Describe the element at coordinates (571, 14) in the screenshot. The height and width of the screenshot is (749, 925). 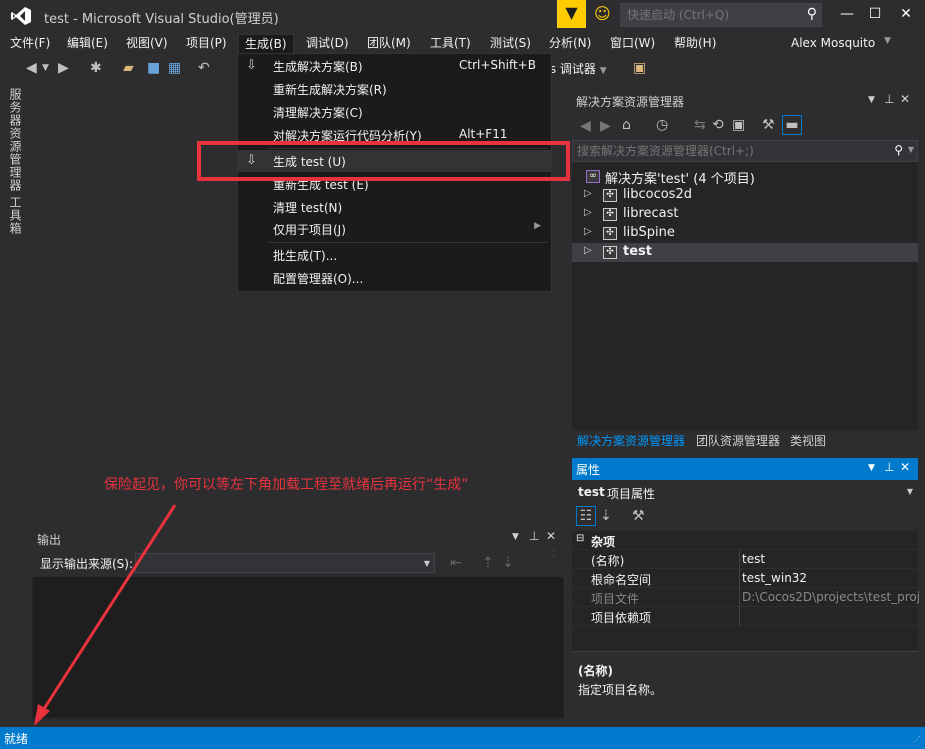
I see `notification-flag-icon: ▼` at that location.